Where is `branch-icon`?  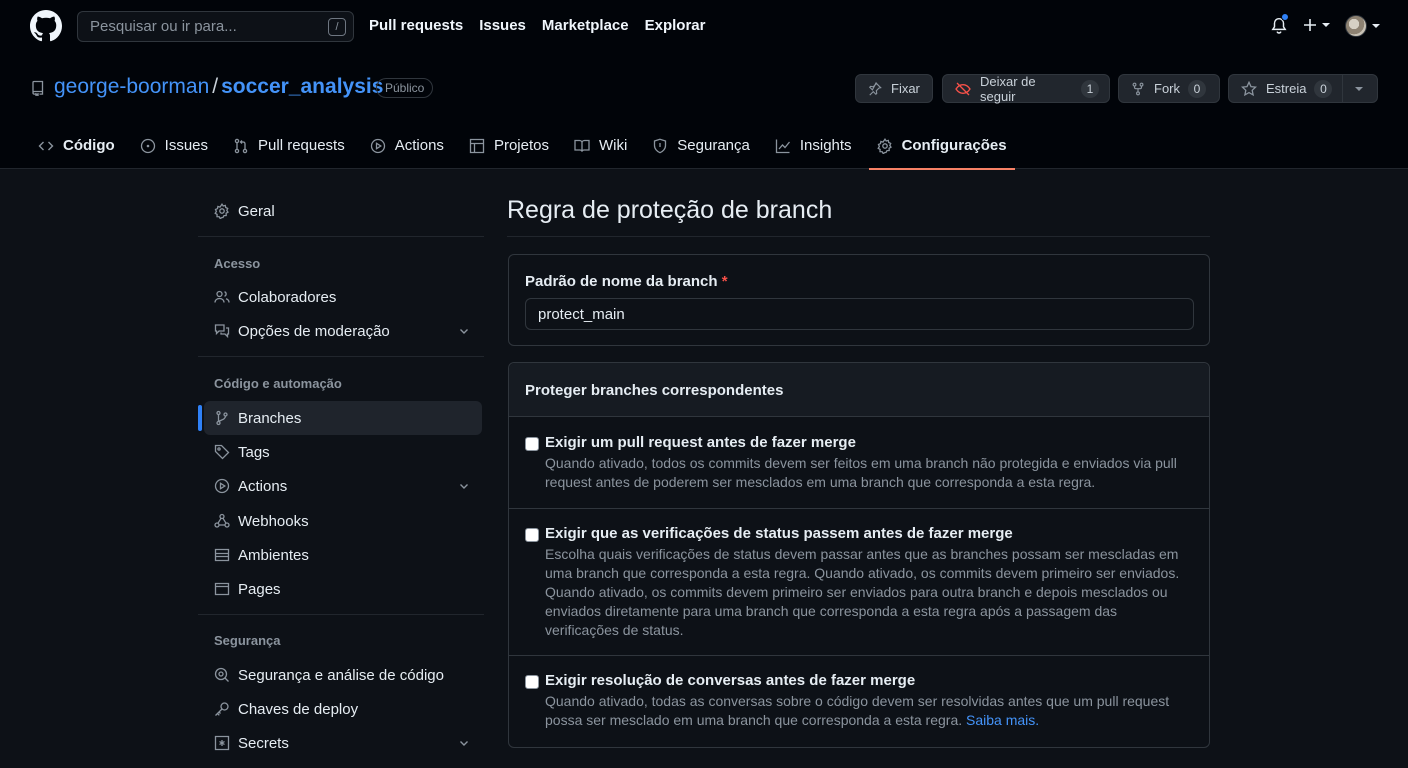
branch-icon is located at coordinates (222, 418).